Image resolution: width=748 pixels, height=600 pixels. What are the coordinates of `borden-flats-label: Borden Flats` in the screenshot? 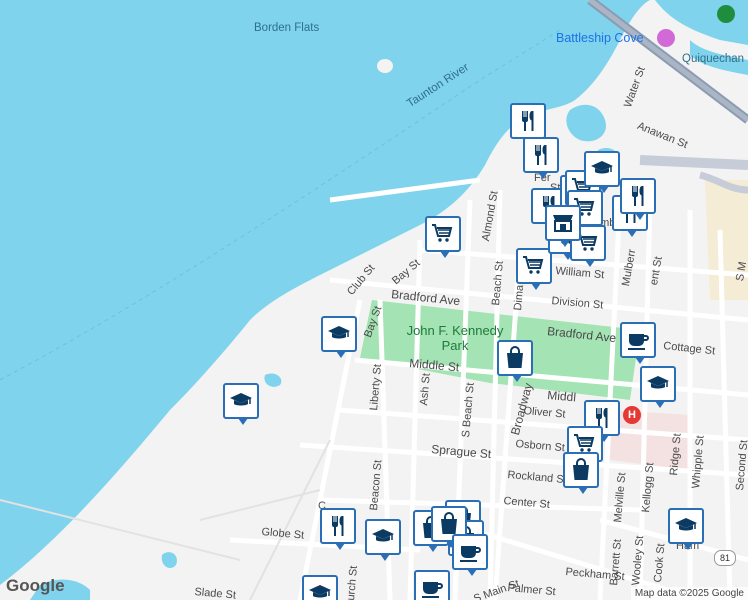 It's located at (287, 28).